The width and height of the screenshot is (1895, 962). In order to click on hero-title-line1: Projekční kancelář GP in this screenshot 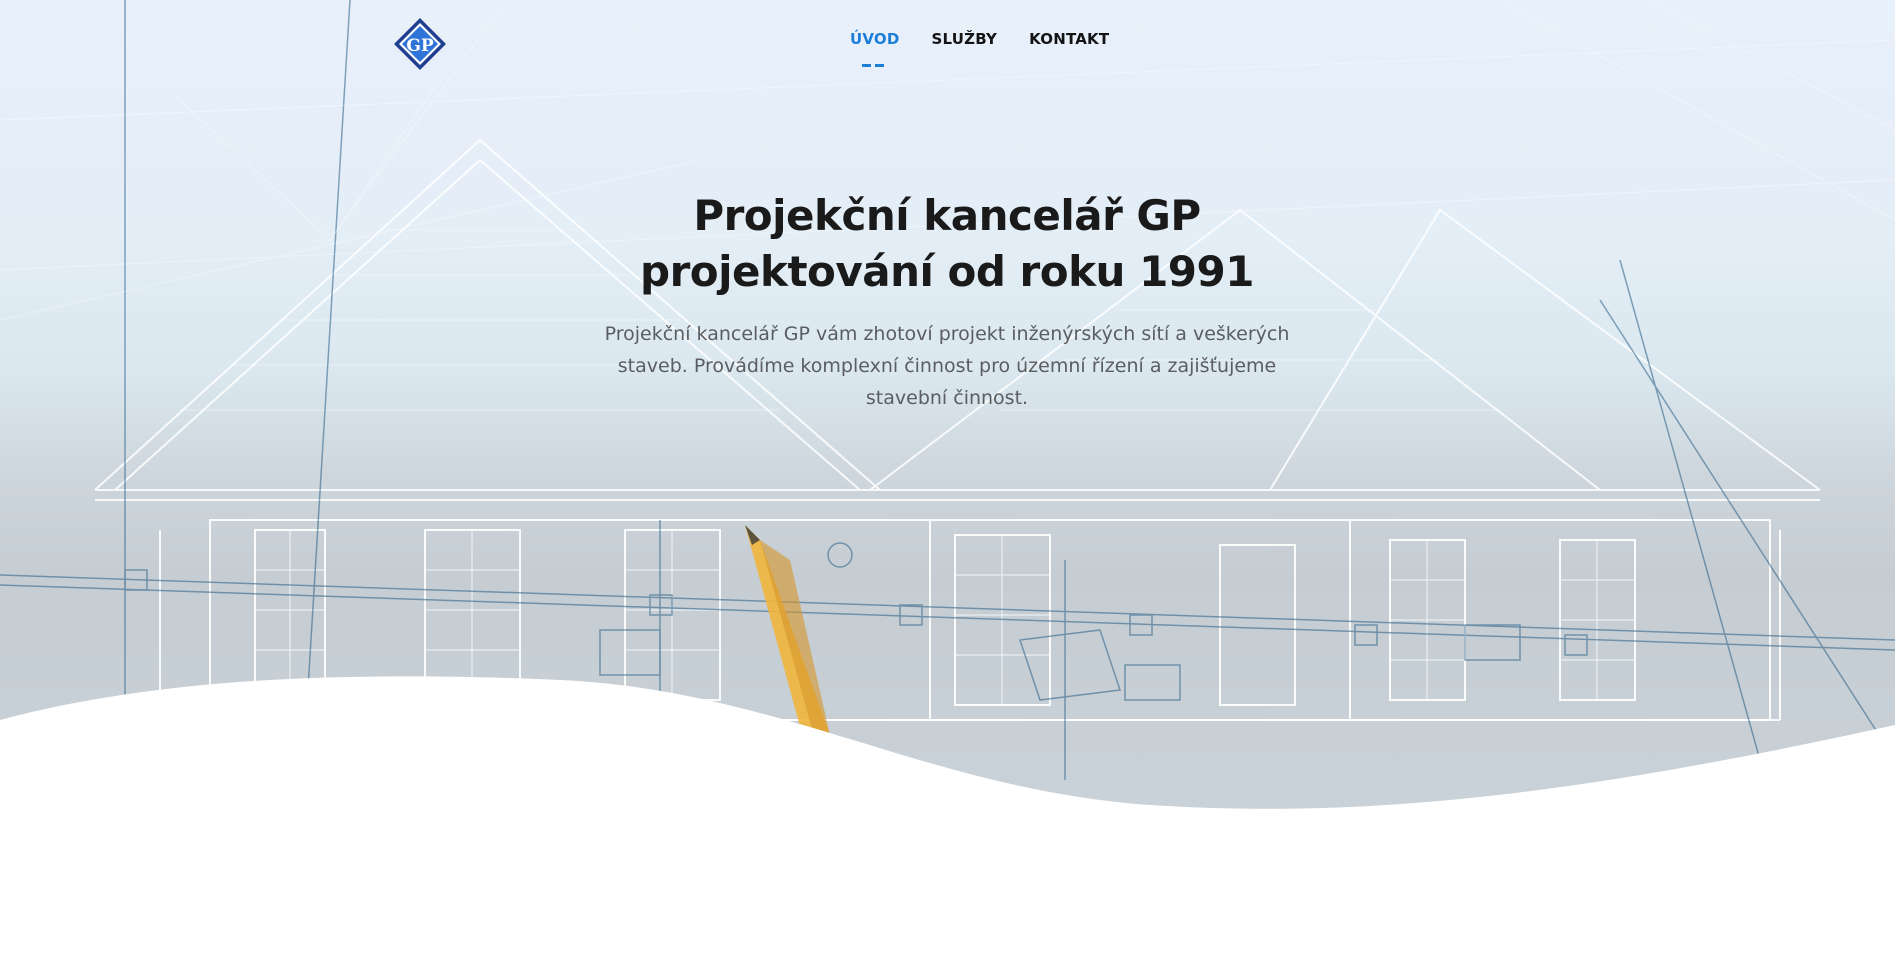, I will do `click(947, 215)`.